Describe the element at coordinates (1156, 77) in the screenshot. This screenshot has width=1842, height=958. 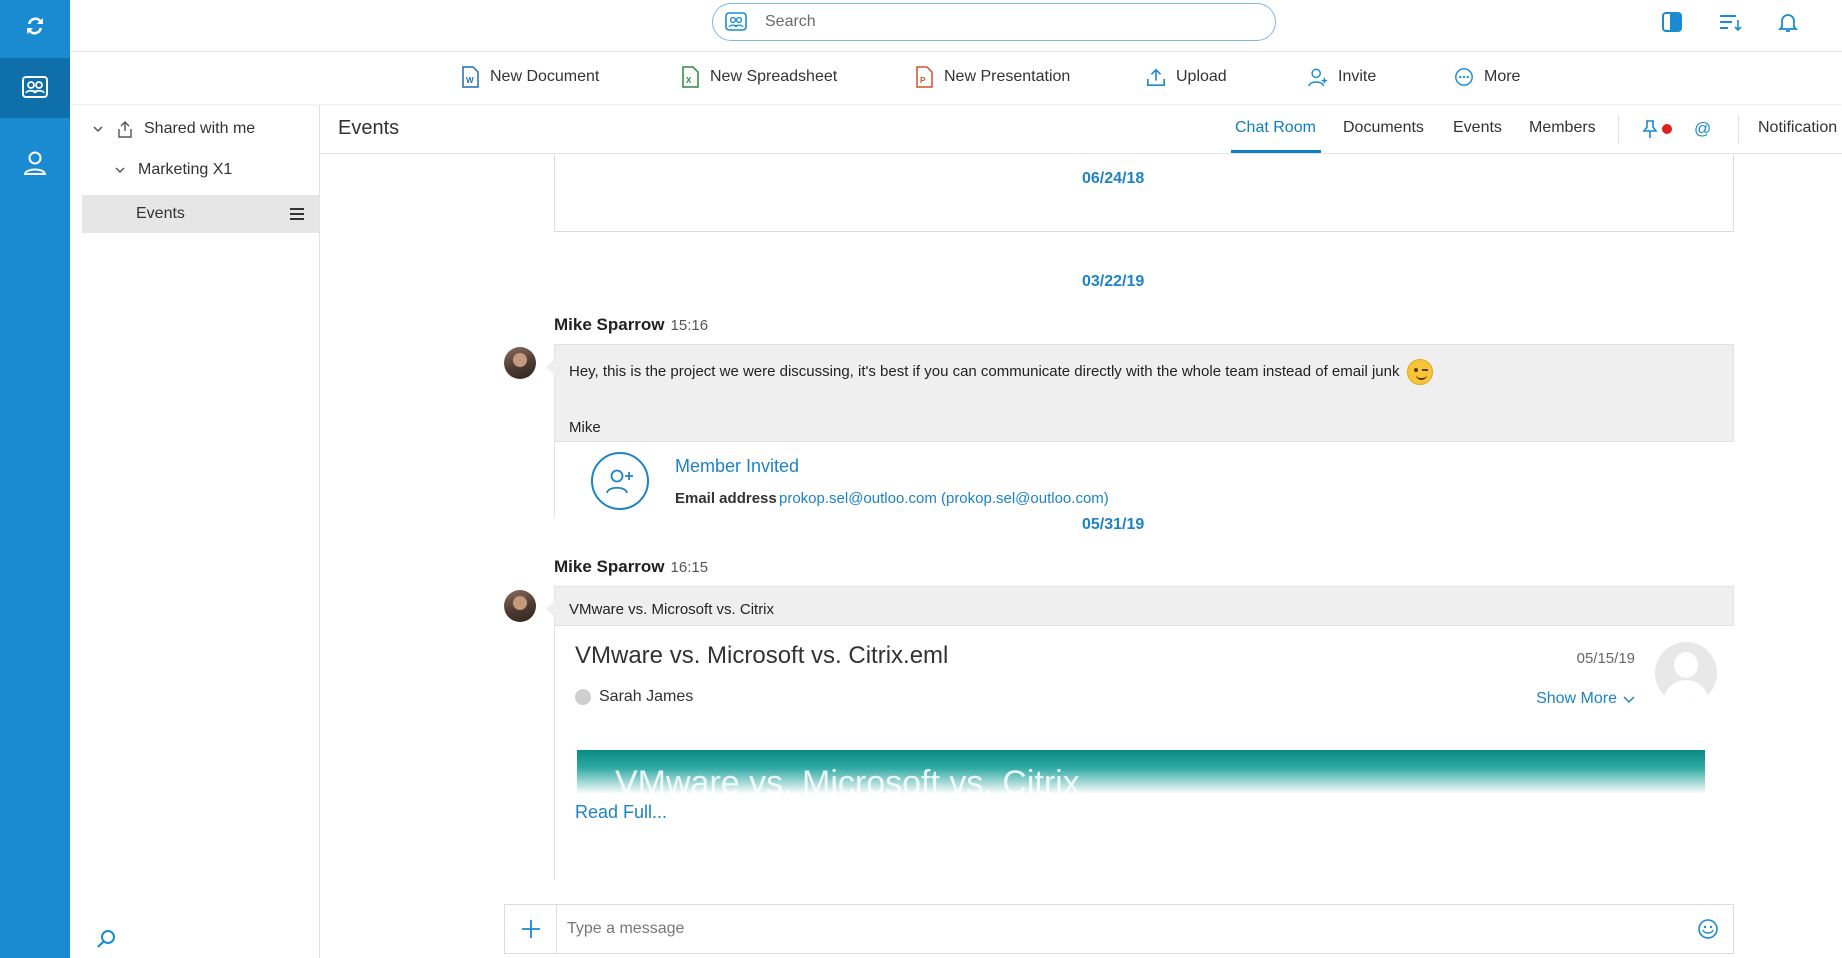
I see `upload-icon` at that location.